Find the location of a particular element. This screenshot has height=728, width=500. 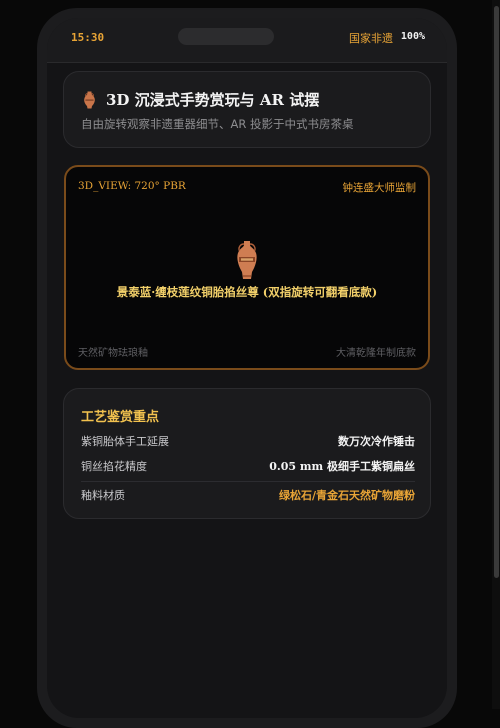

view-mode-label: 3D_VIEW: 720° PBR is located at coordinates (132, 186).